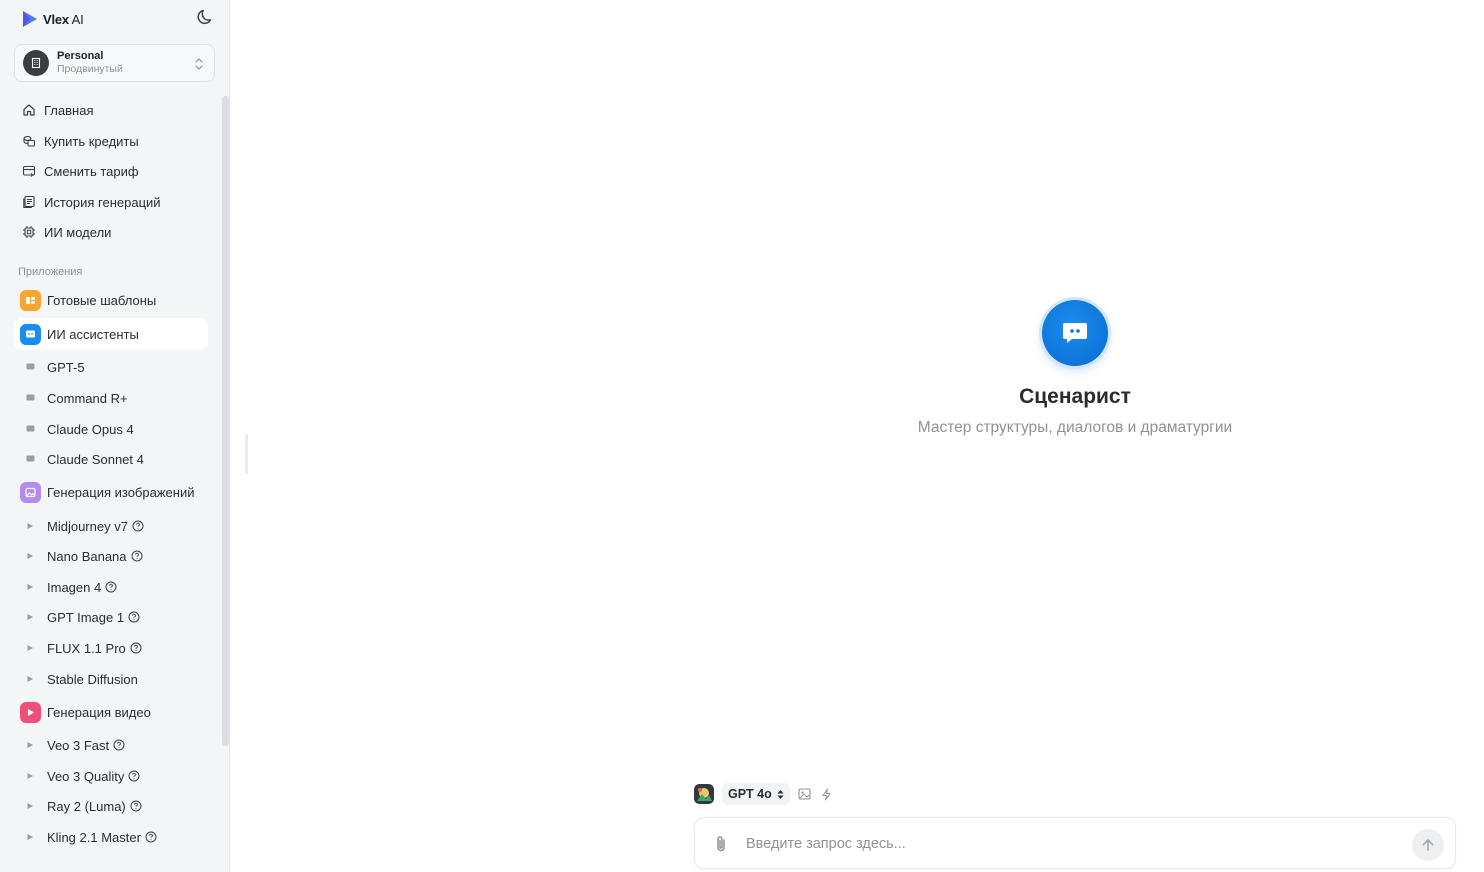  Describe the element at coordinates (74, 587) in the screenshot. I see `image-model-label: Imagen 4` at that location.